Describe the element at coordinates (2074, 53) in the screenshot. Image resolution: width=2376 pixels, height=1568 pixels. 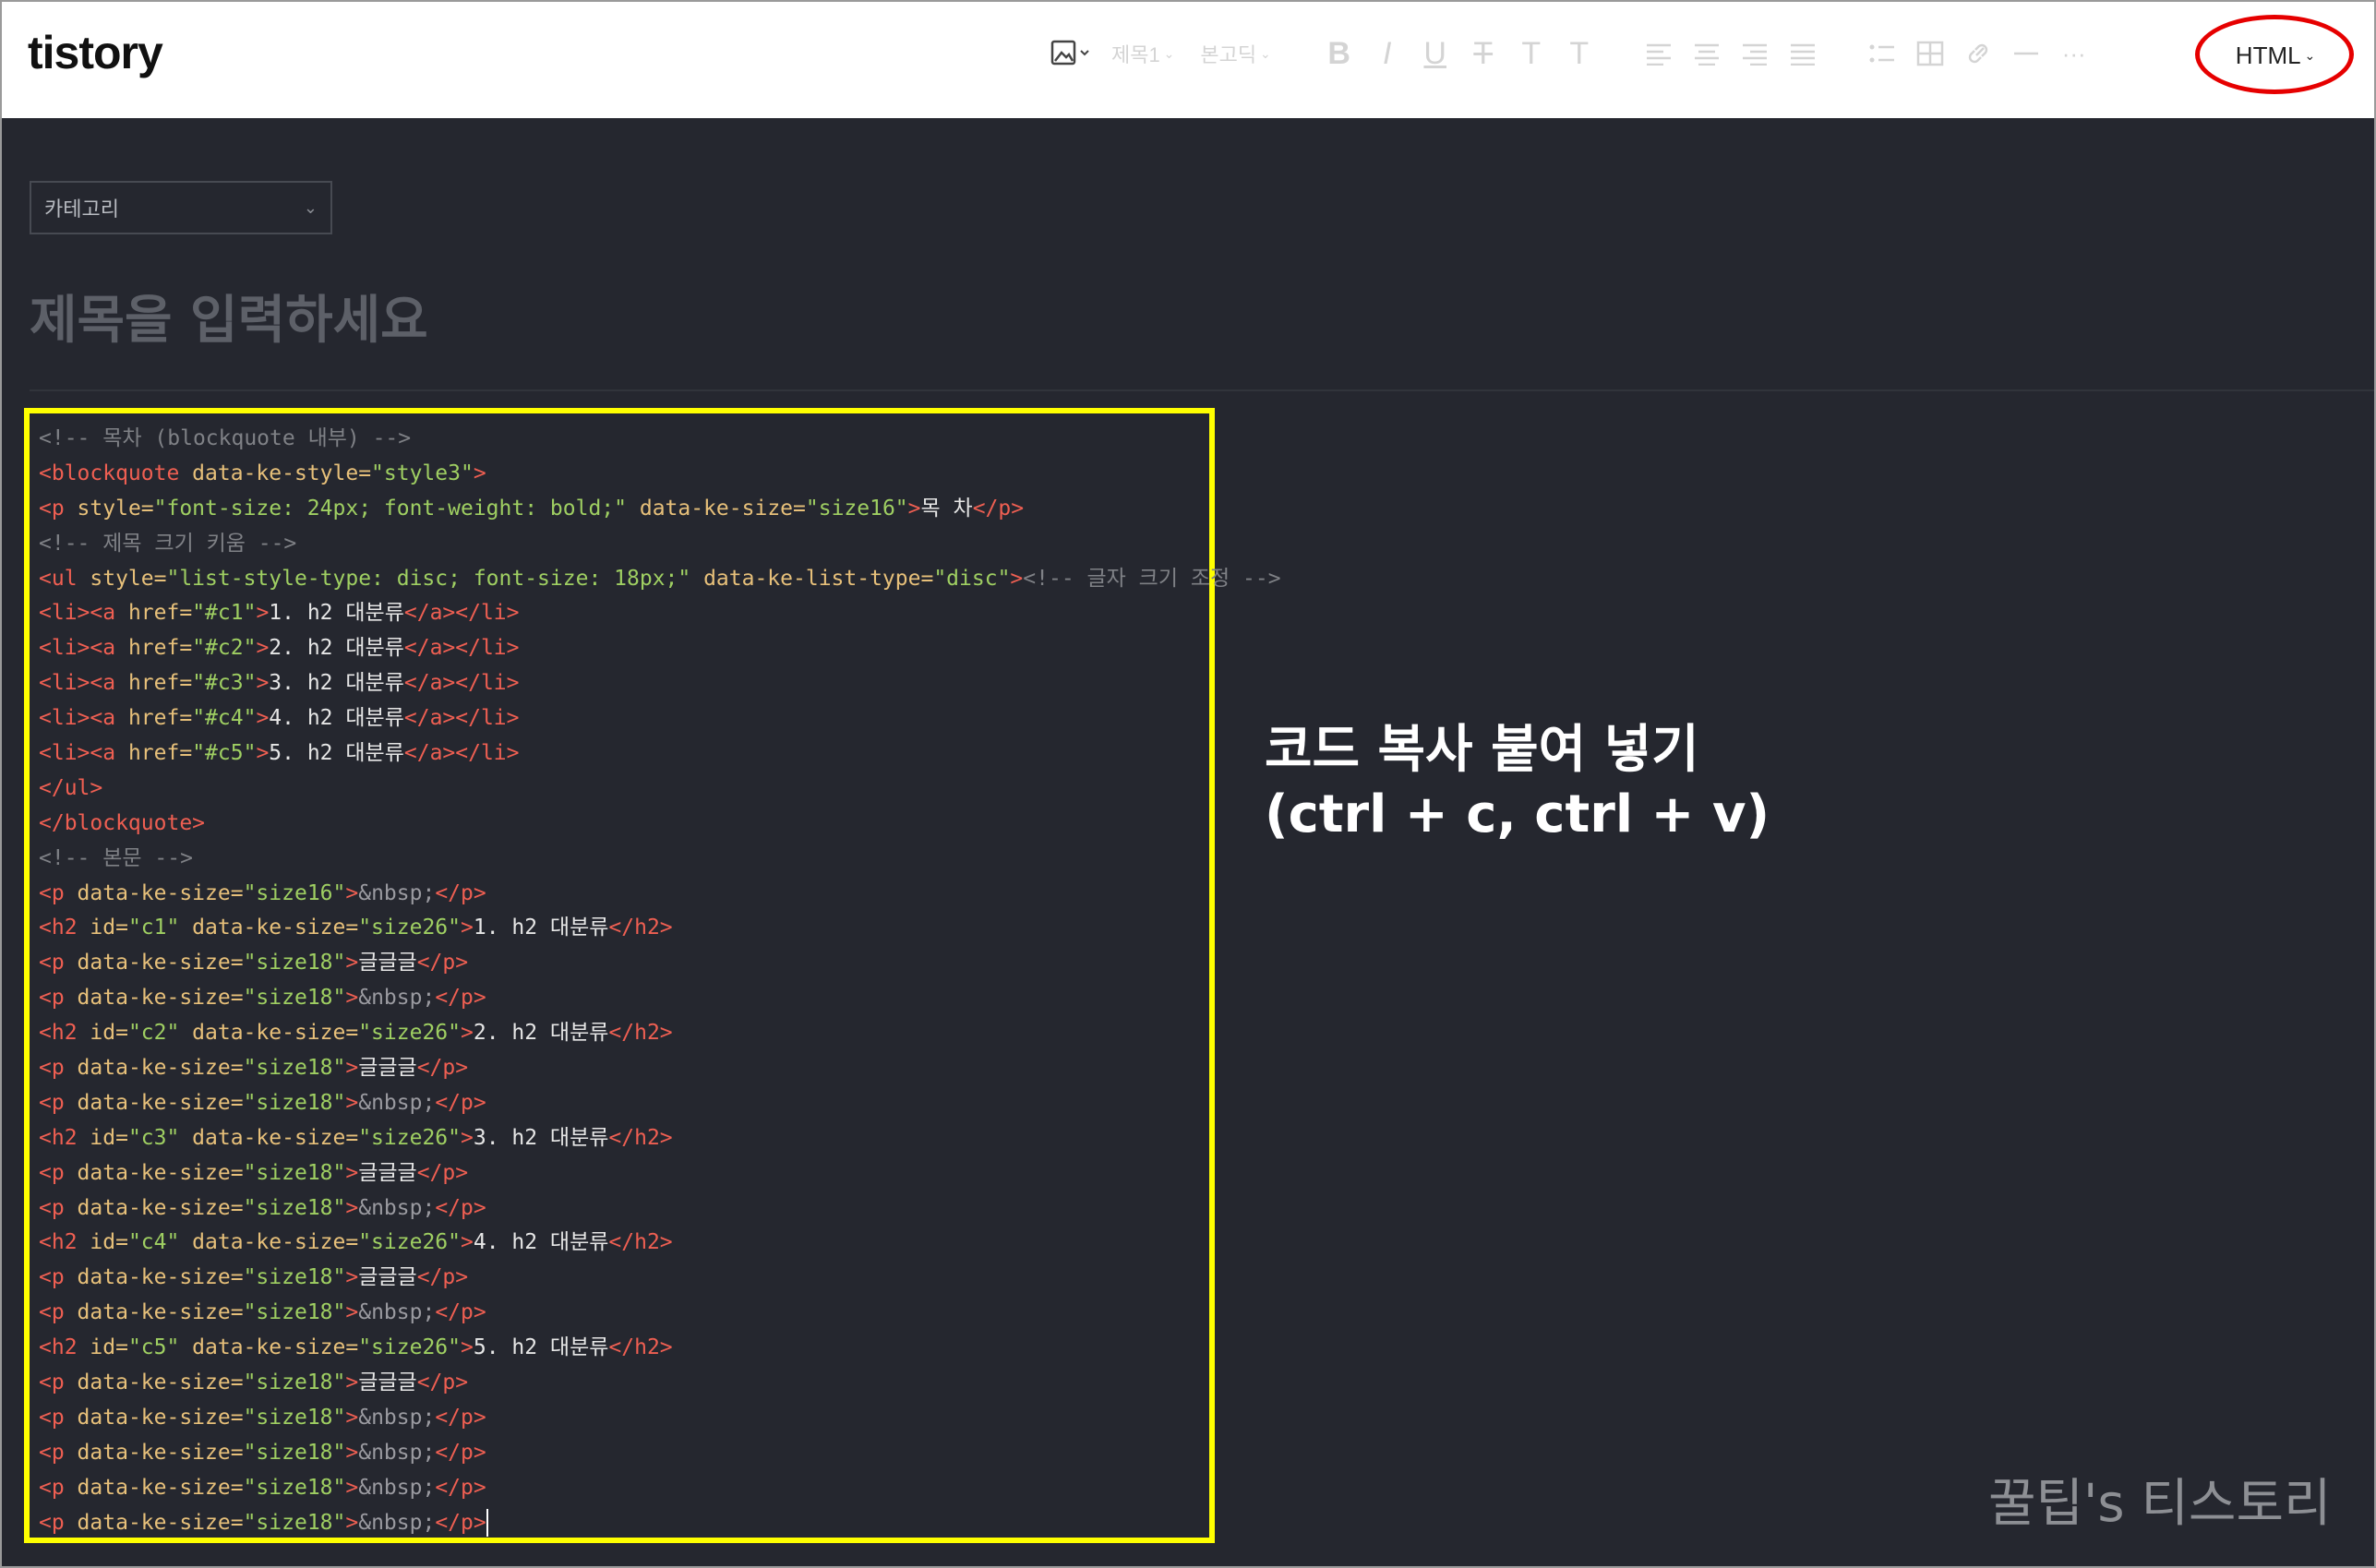
I see `more-button: ···` at that location.